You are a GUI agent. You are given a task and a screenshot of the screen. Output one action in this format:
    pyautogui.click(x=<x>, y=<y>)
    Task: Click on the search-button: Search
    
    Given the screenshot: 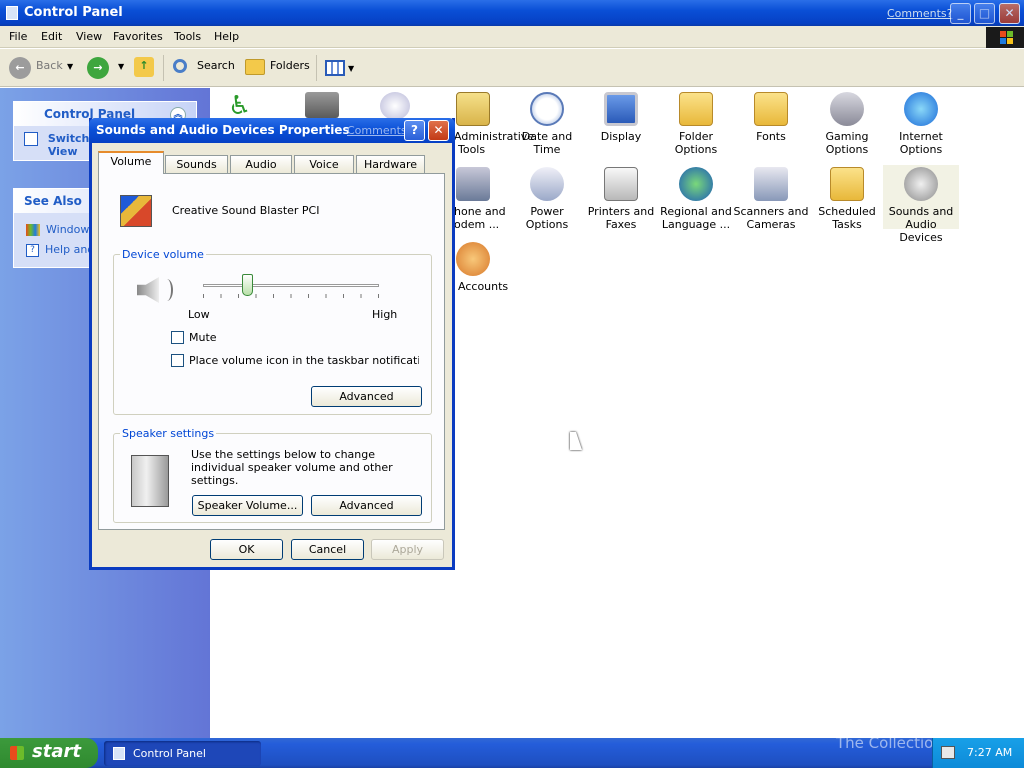 What is the action you would take?
    pyautogui.click(x=216, y=65)
    